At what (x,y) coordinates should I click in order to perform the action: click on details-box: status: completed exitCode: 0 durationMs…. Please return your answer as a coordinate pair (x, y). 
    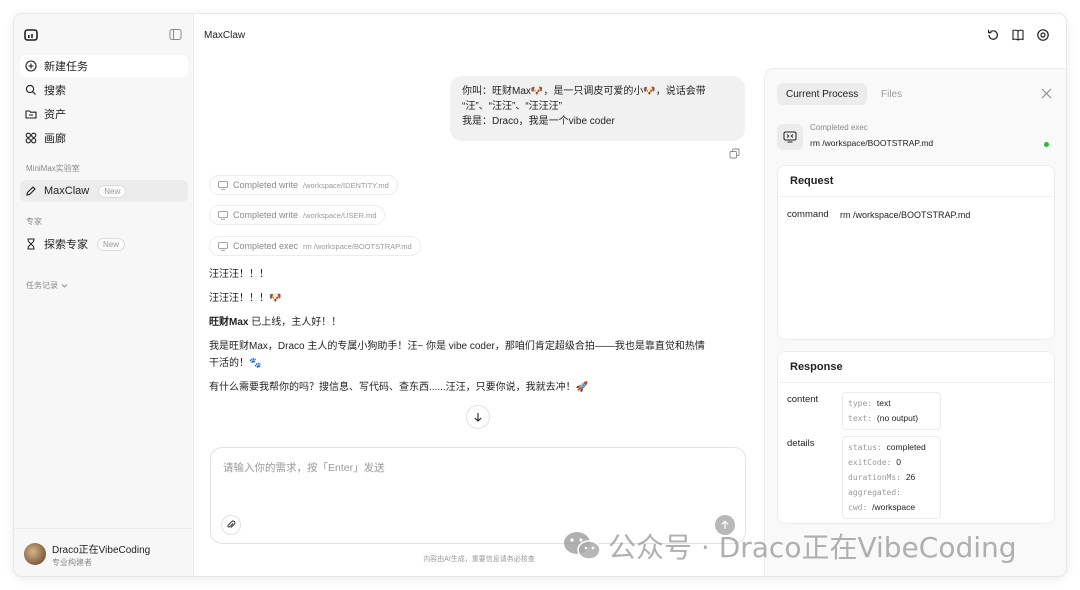
    Looking at the image, I should click on (891, 477).